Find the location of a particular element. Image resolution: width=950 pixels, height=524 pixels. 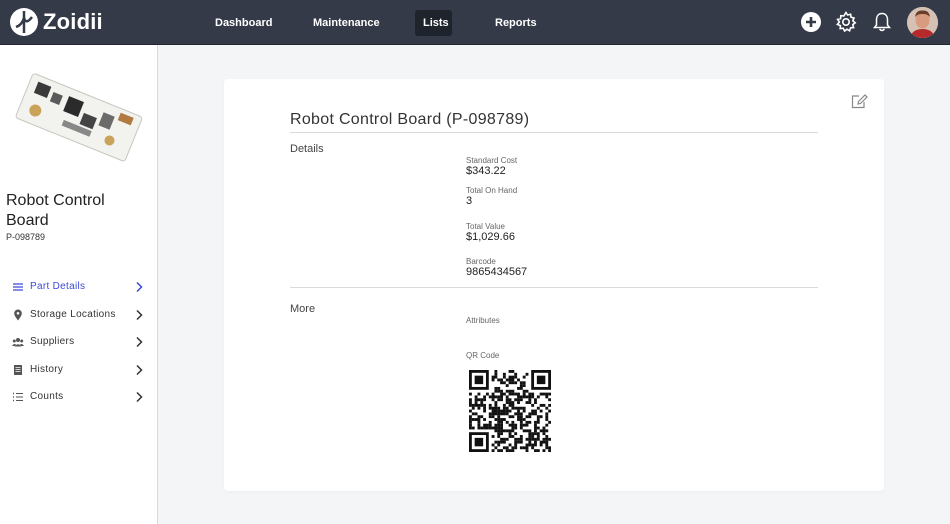

section-divider is located at coordinates (554, 287).